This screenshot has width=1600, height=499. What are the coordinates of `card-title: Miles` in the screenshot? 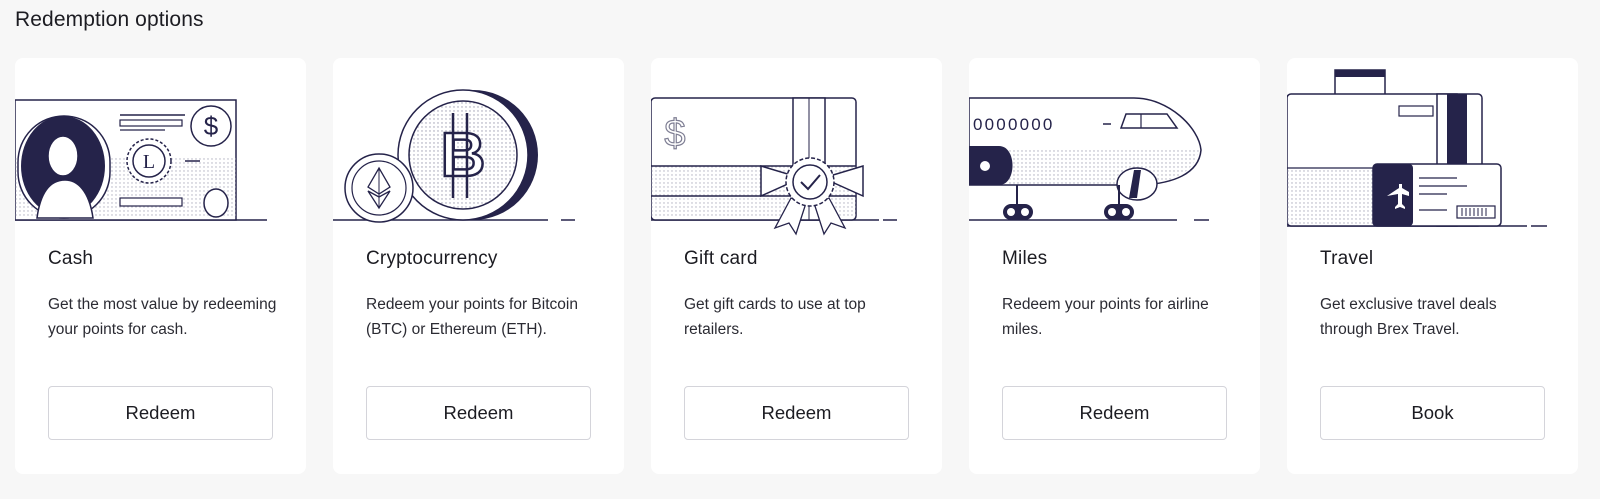 It's located at (1025, 258).